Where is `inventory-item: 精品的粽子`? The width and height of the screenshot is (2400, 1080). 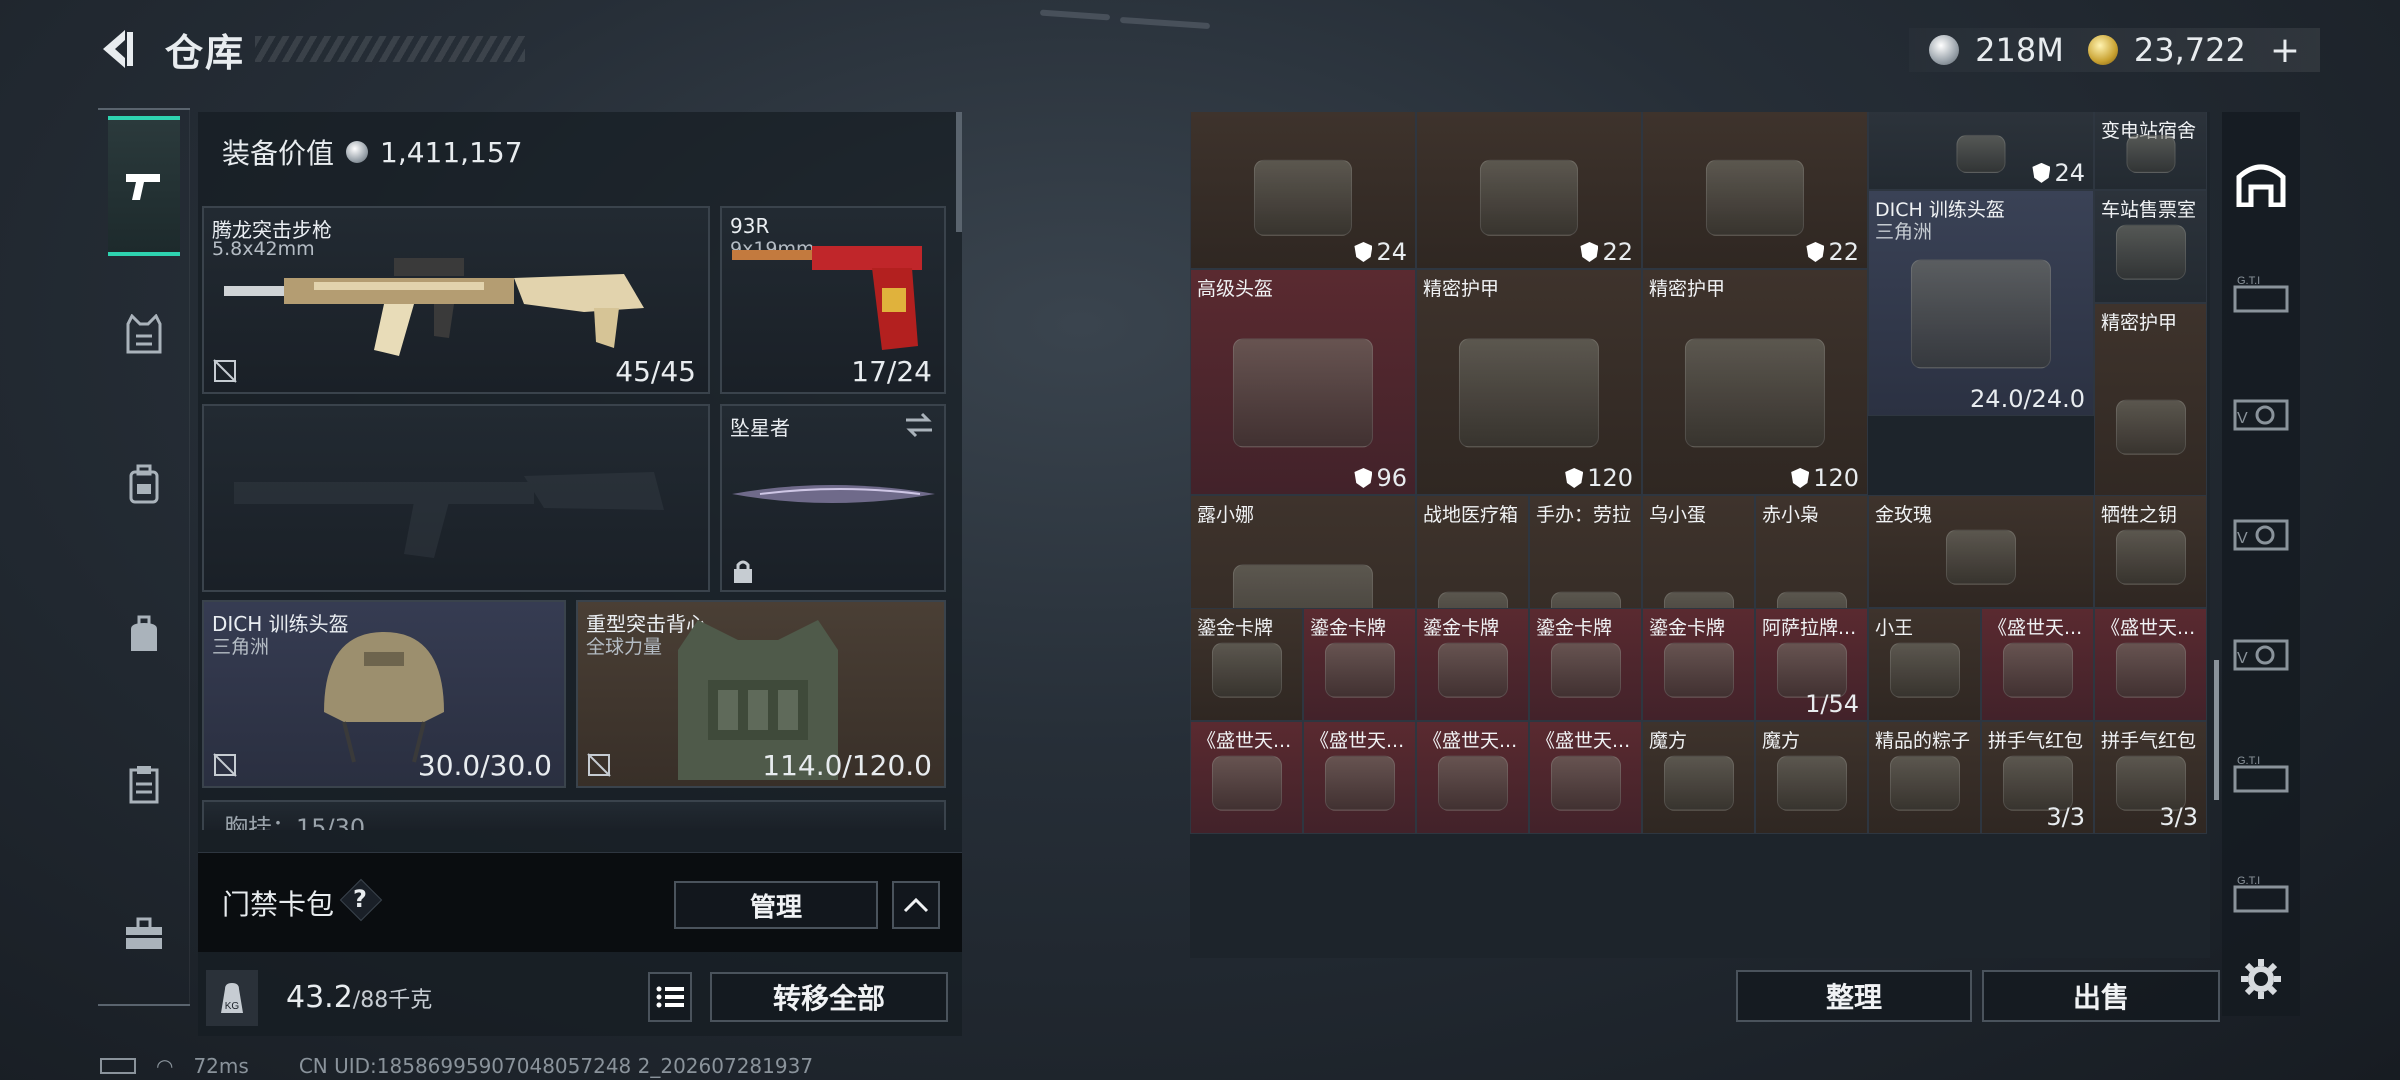 inventory-item: 精品的粽子 is located at coordinates (1924, 777).